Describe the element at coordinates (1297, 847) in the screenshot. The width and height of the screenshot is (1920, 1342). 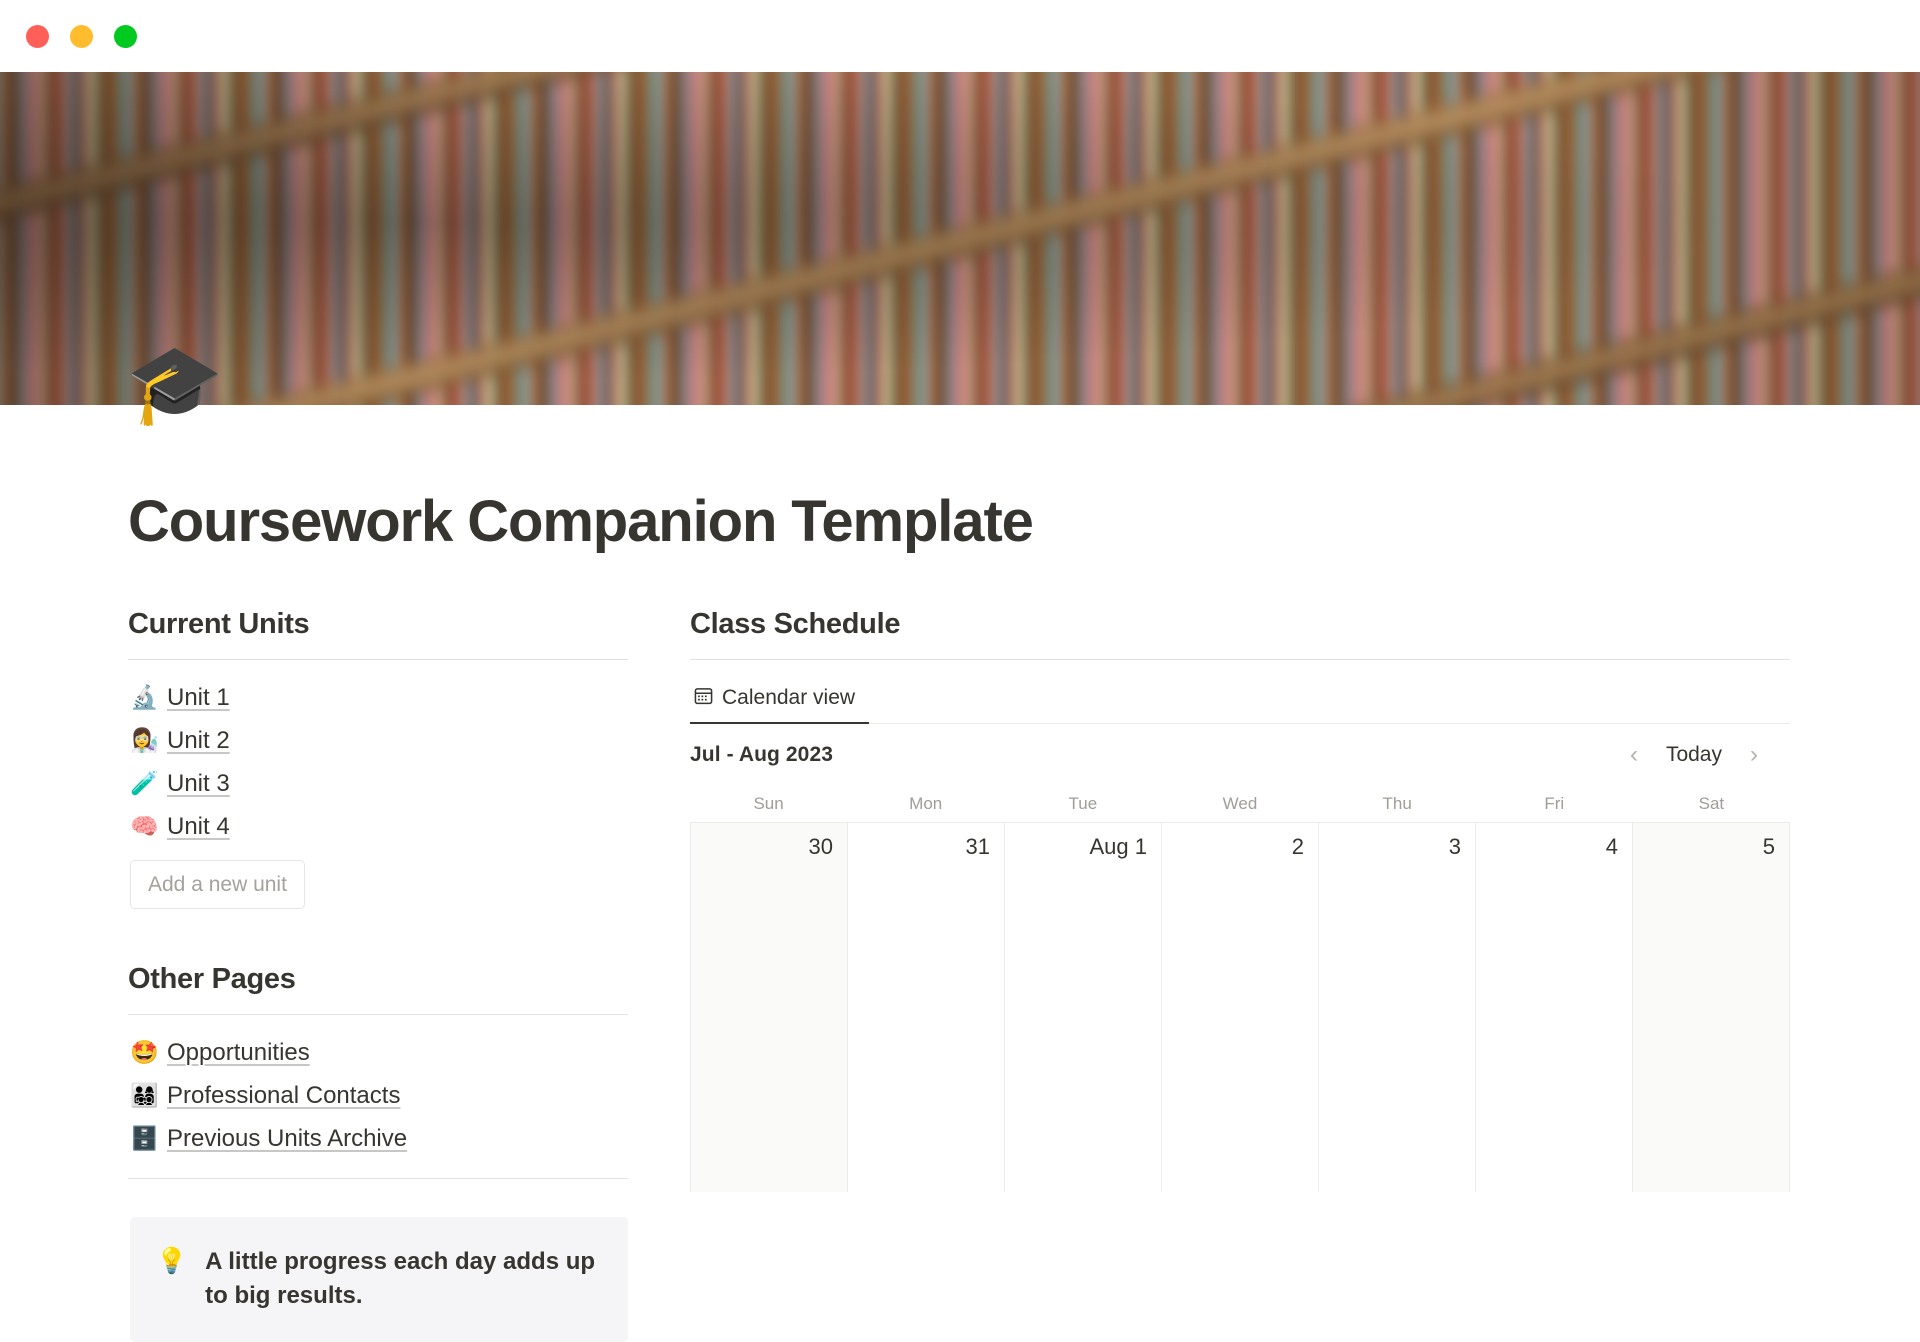
I see `calendar-day-number: 2` at that location.